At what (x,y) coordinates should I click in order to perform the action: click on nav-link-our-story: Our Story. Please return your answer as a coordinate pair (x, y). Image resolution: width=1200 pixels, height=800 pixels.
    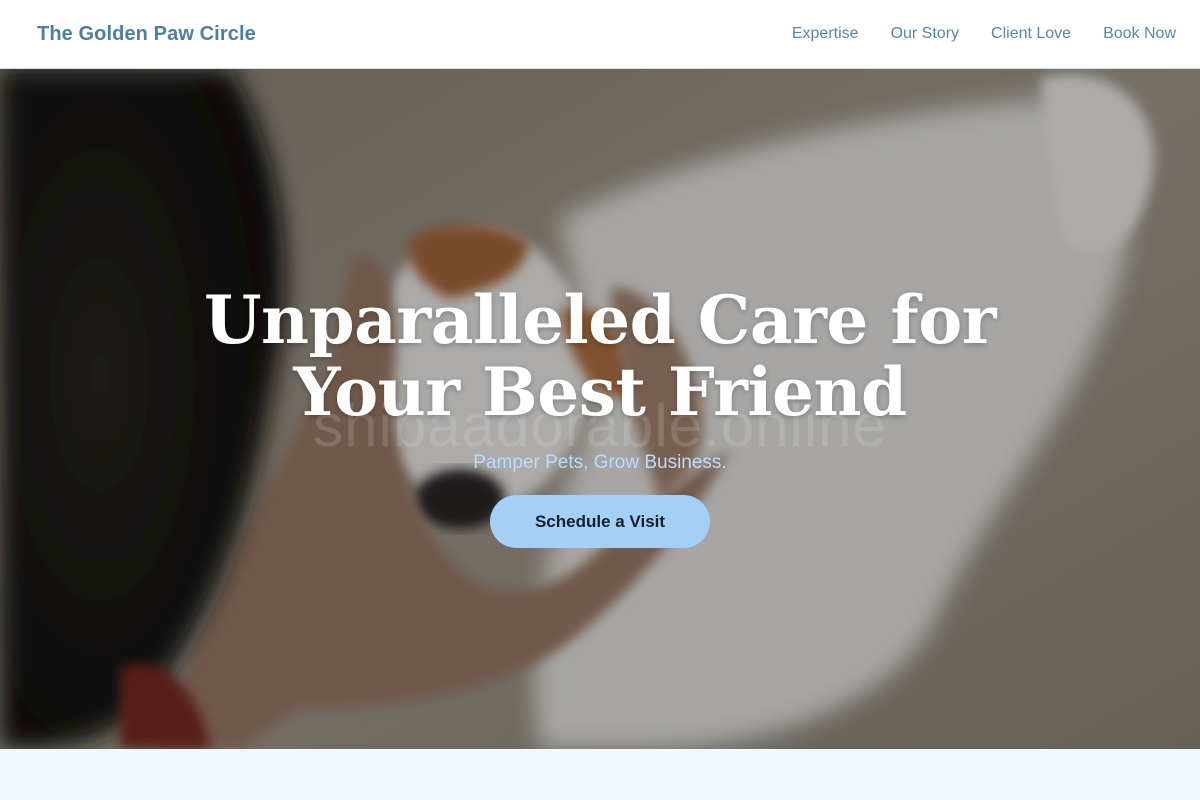
    Looking at the image, I should click on (925, 34).